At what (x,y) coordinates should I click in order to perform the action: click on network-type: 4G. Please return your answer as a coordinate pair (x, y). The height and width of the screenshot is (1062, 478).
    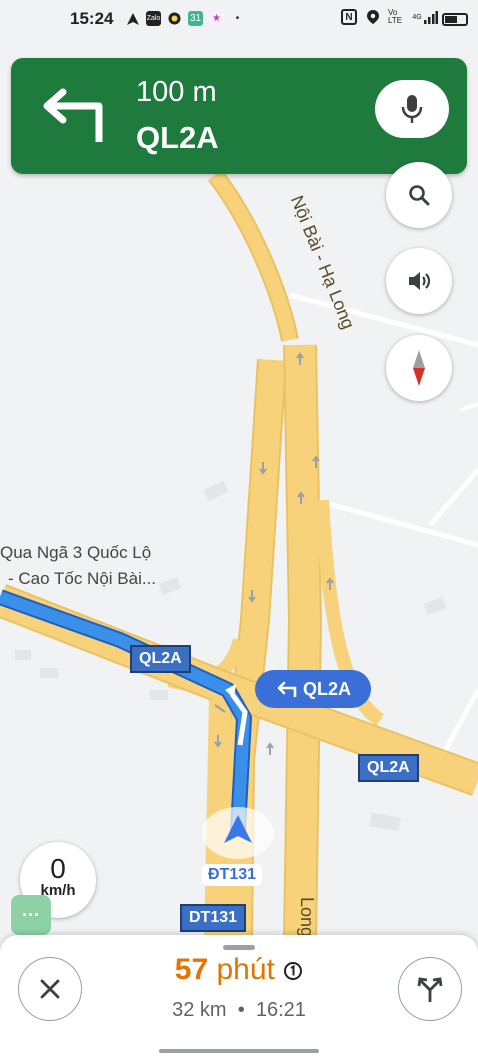
    Looking at the image, I should click on (417, 17).